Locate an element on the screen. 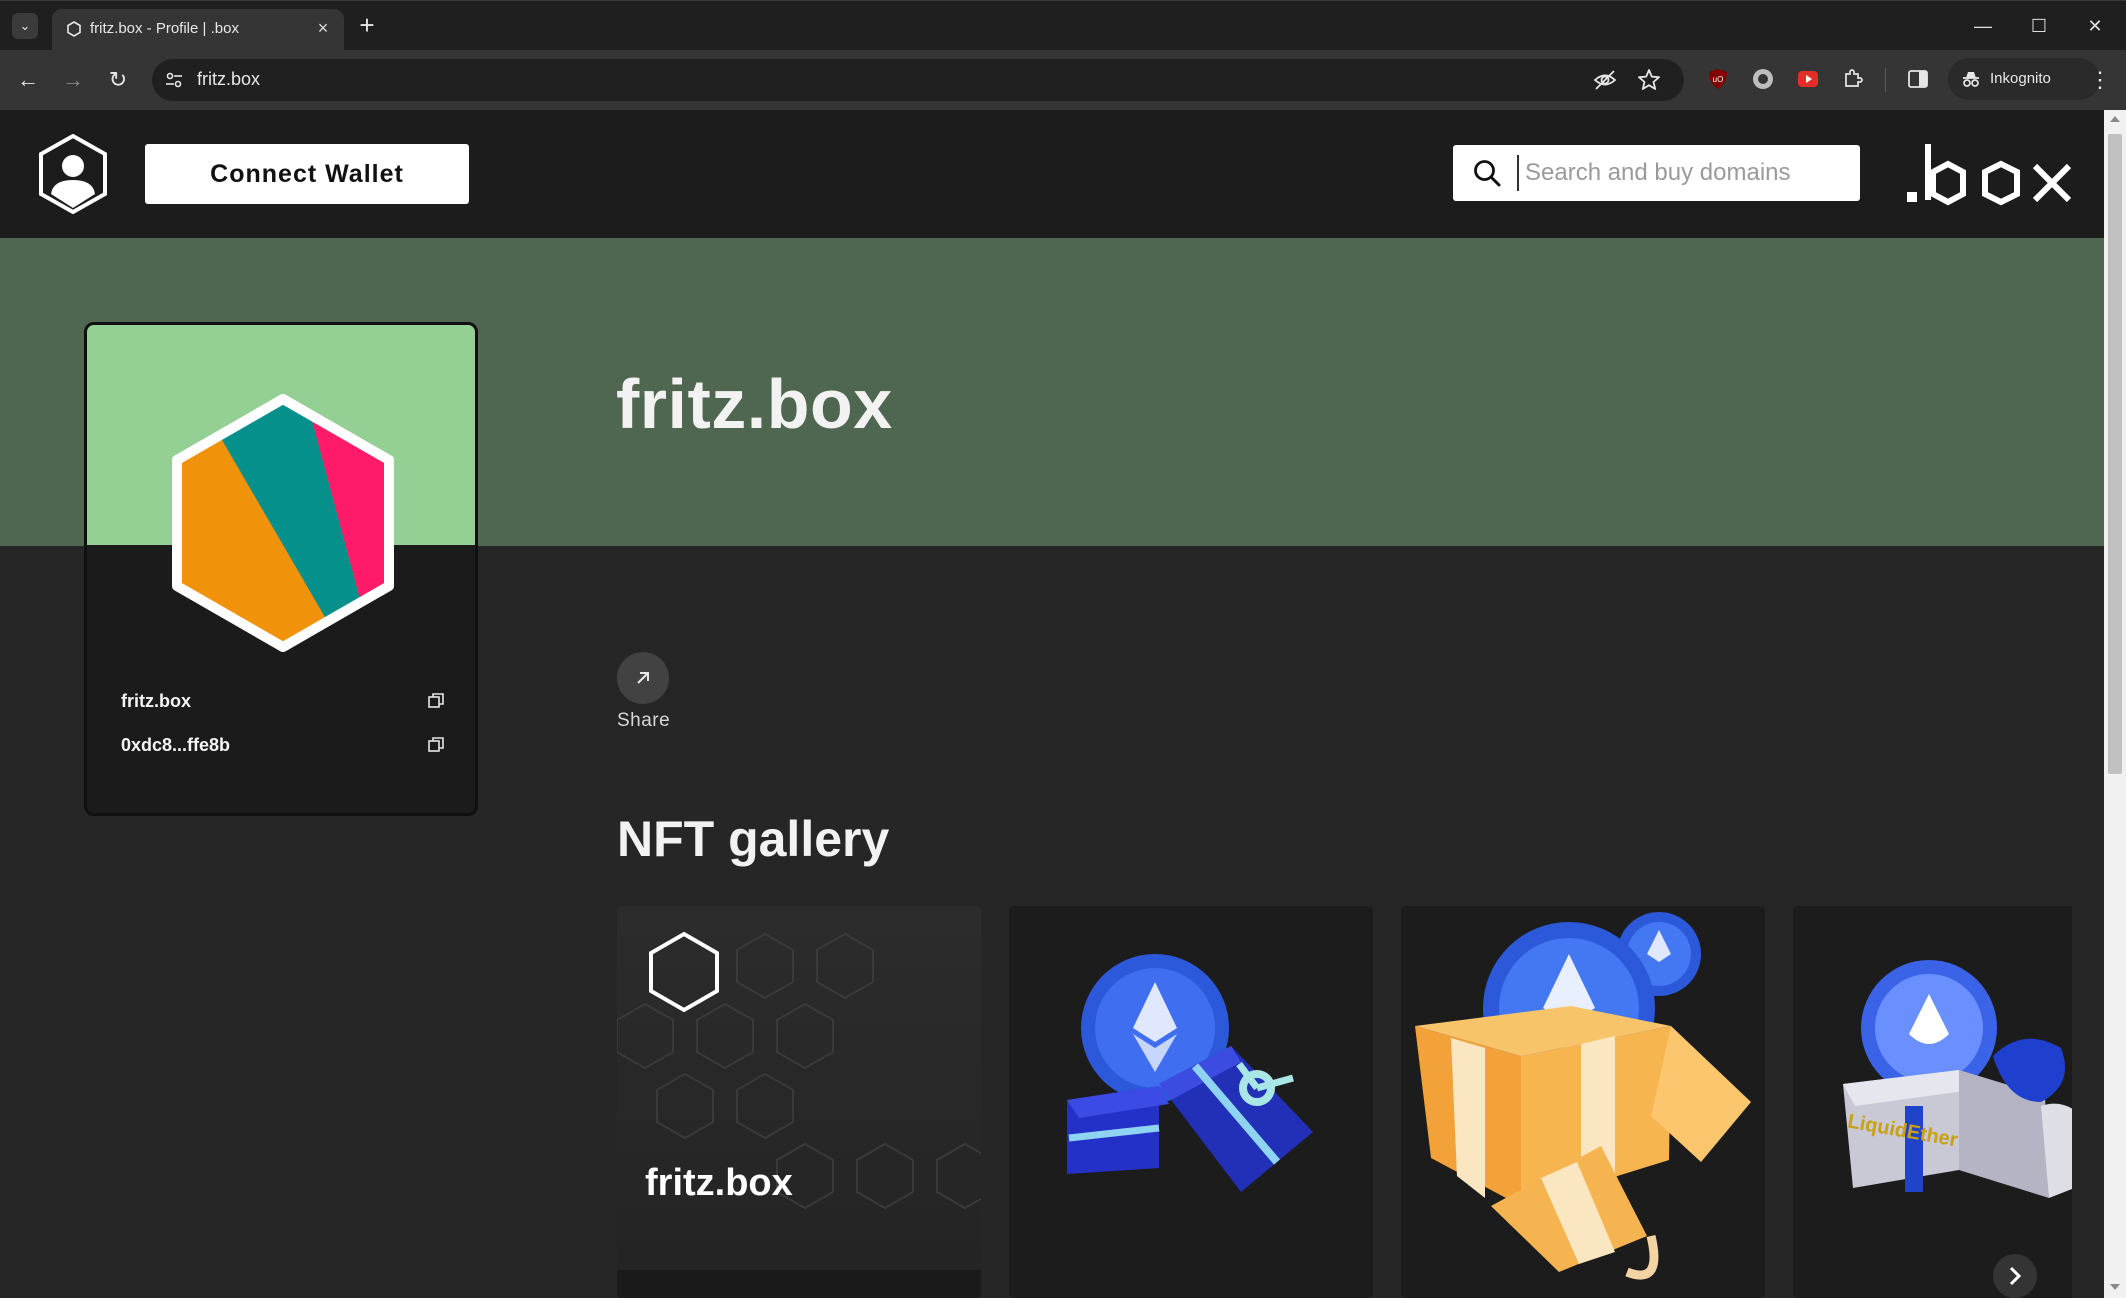 This screenshot has height=1298, width=2126. nft-gallery-heading: NFT gallery is located at coordinates (753, 839).